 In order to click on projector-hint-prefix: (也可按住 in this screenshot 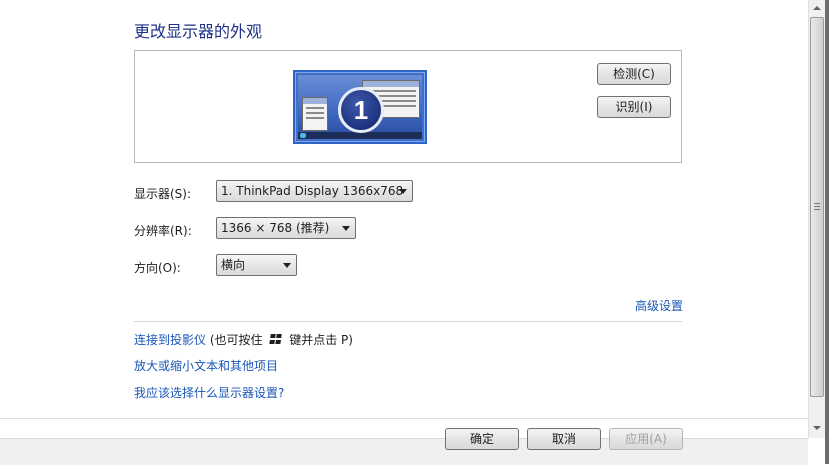, I will do `click(236, 340)`.